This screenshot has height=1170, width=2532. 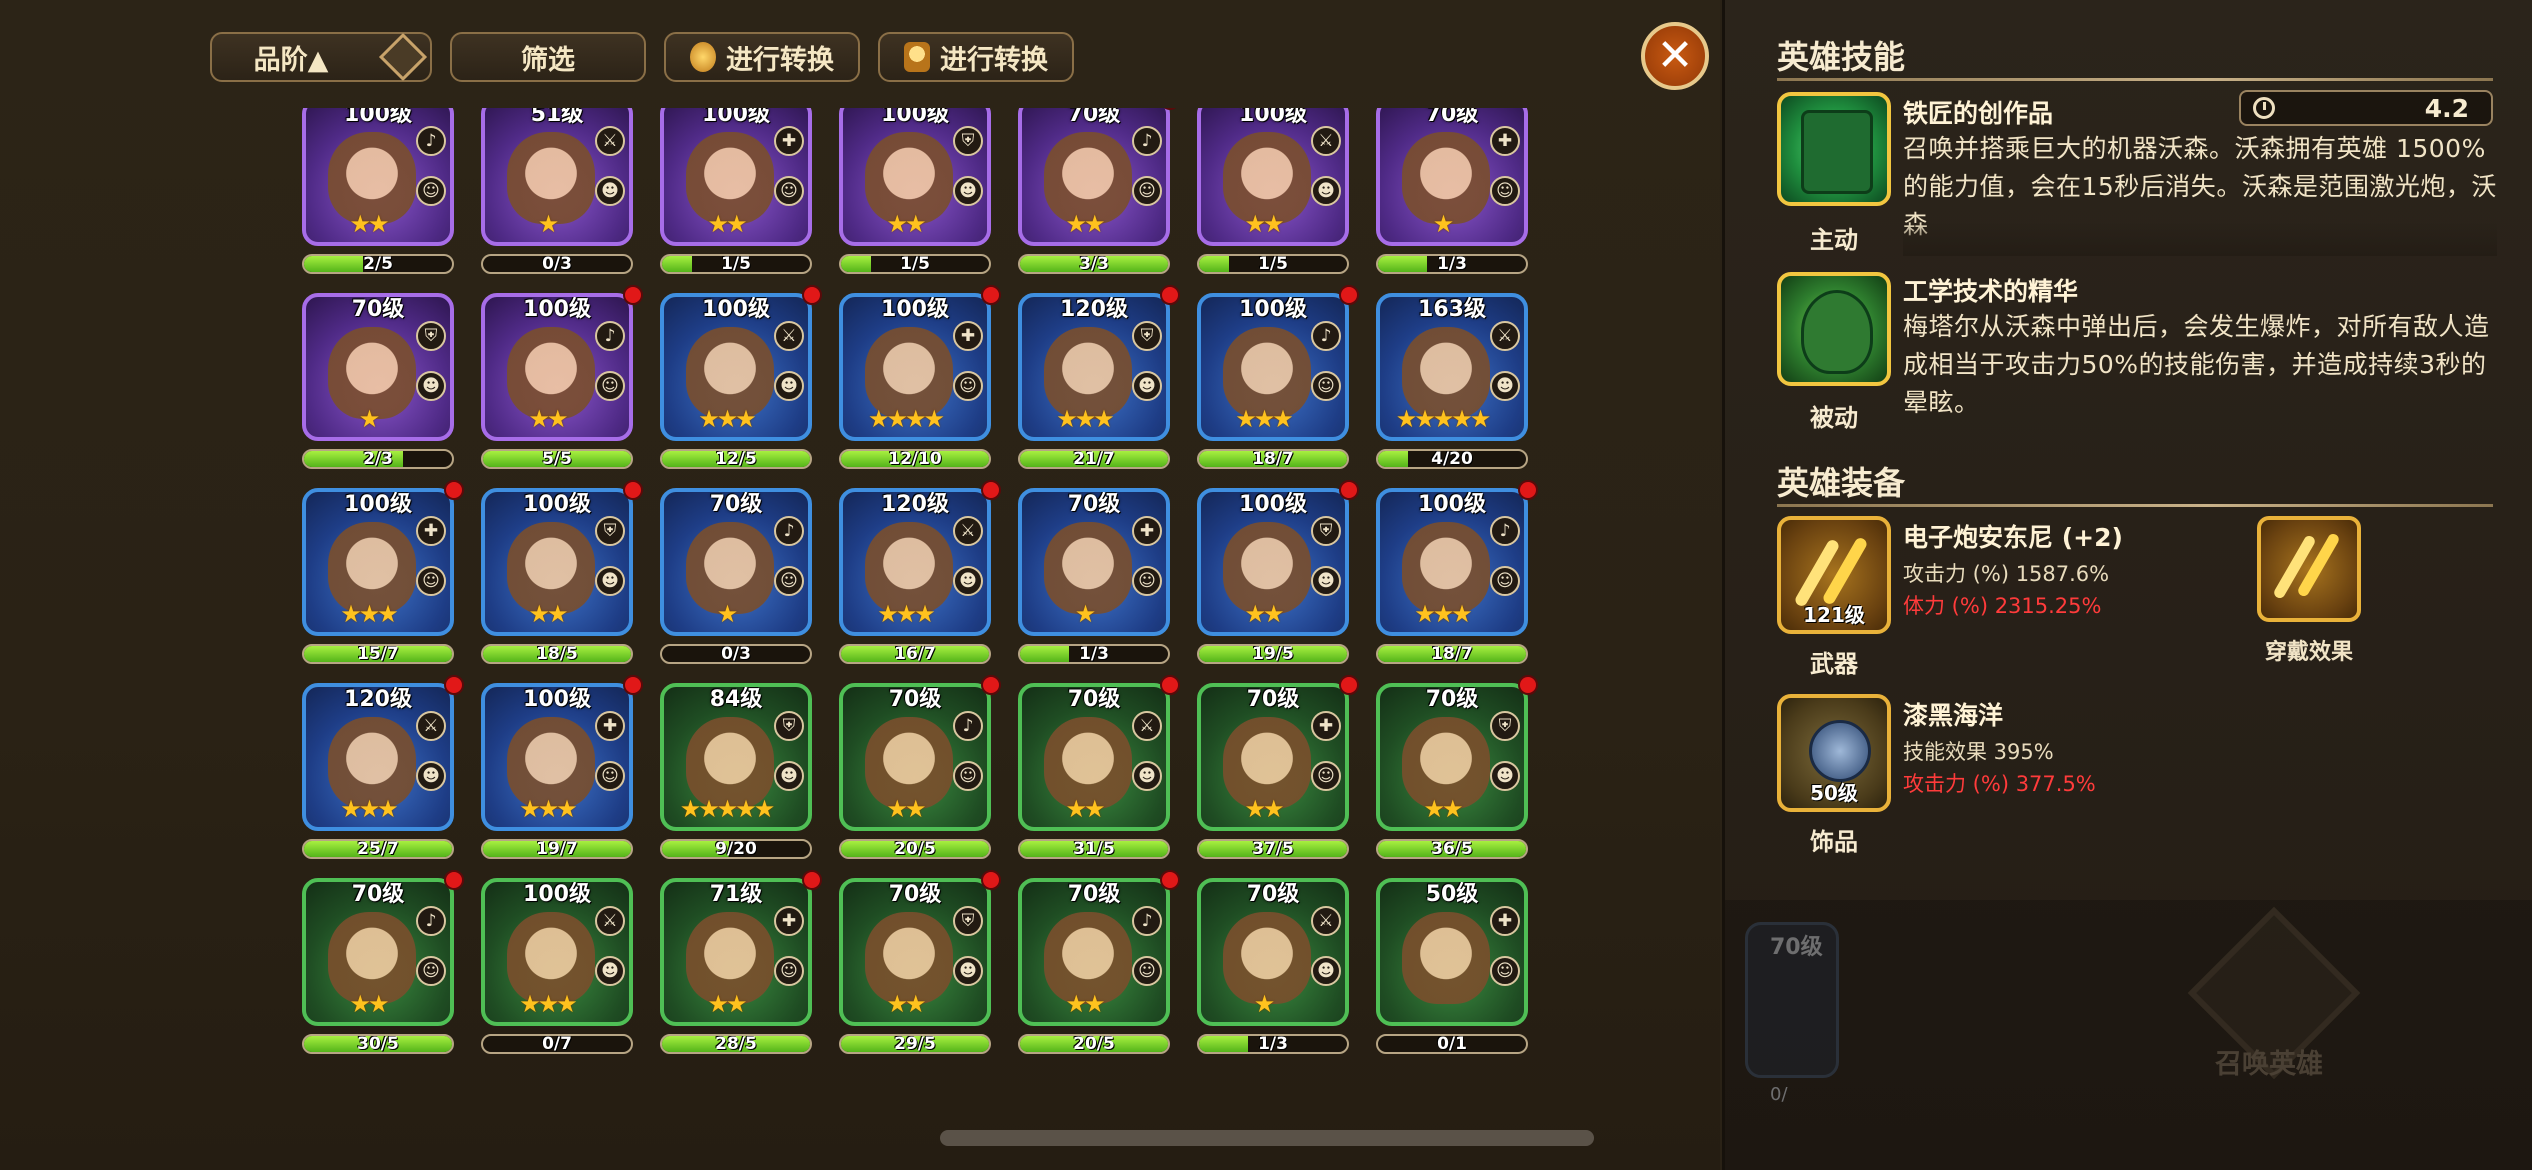 I want to click on hero-card: 51级 ⚔ ☻ ★ 0/3, so click(x=557, y=191).